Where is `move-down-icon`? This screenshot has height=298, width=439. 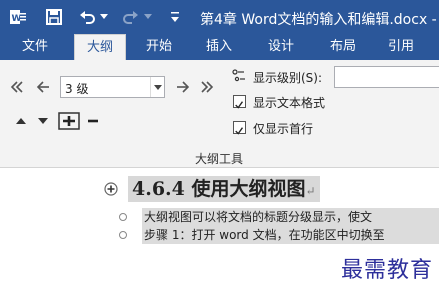
move-down-icon is located at coordinates (43, 121).